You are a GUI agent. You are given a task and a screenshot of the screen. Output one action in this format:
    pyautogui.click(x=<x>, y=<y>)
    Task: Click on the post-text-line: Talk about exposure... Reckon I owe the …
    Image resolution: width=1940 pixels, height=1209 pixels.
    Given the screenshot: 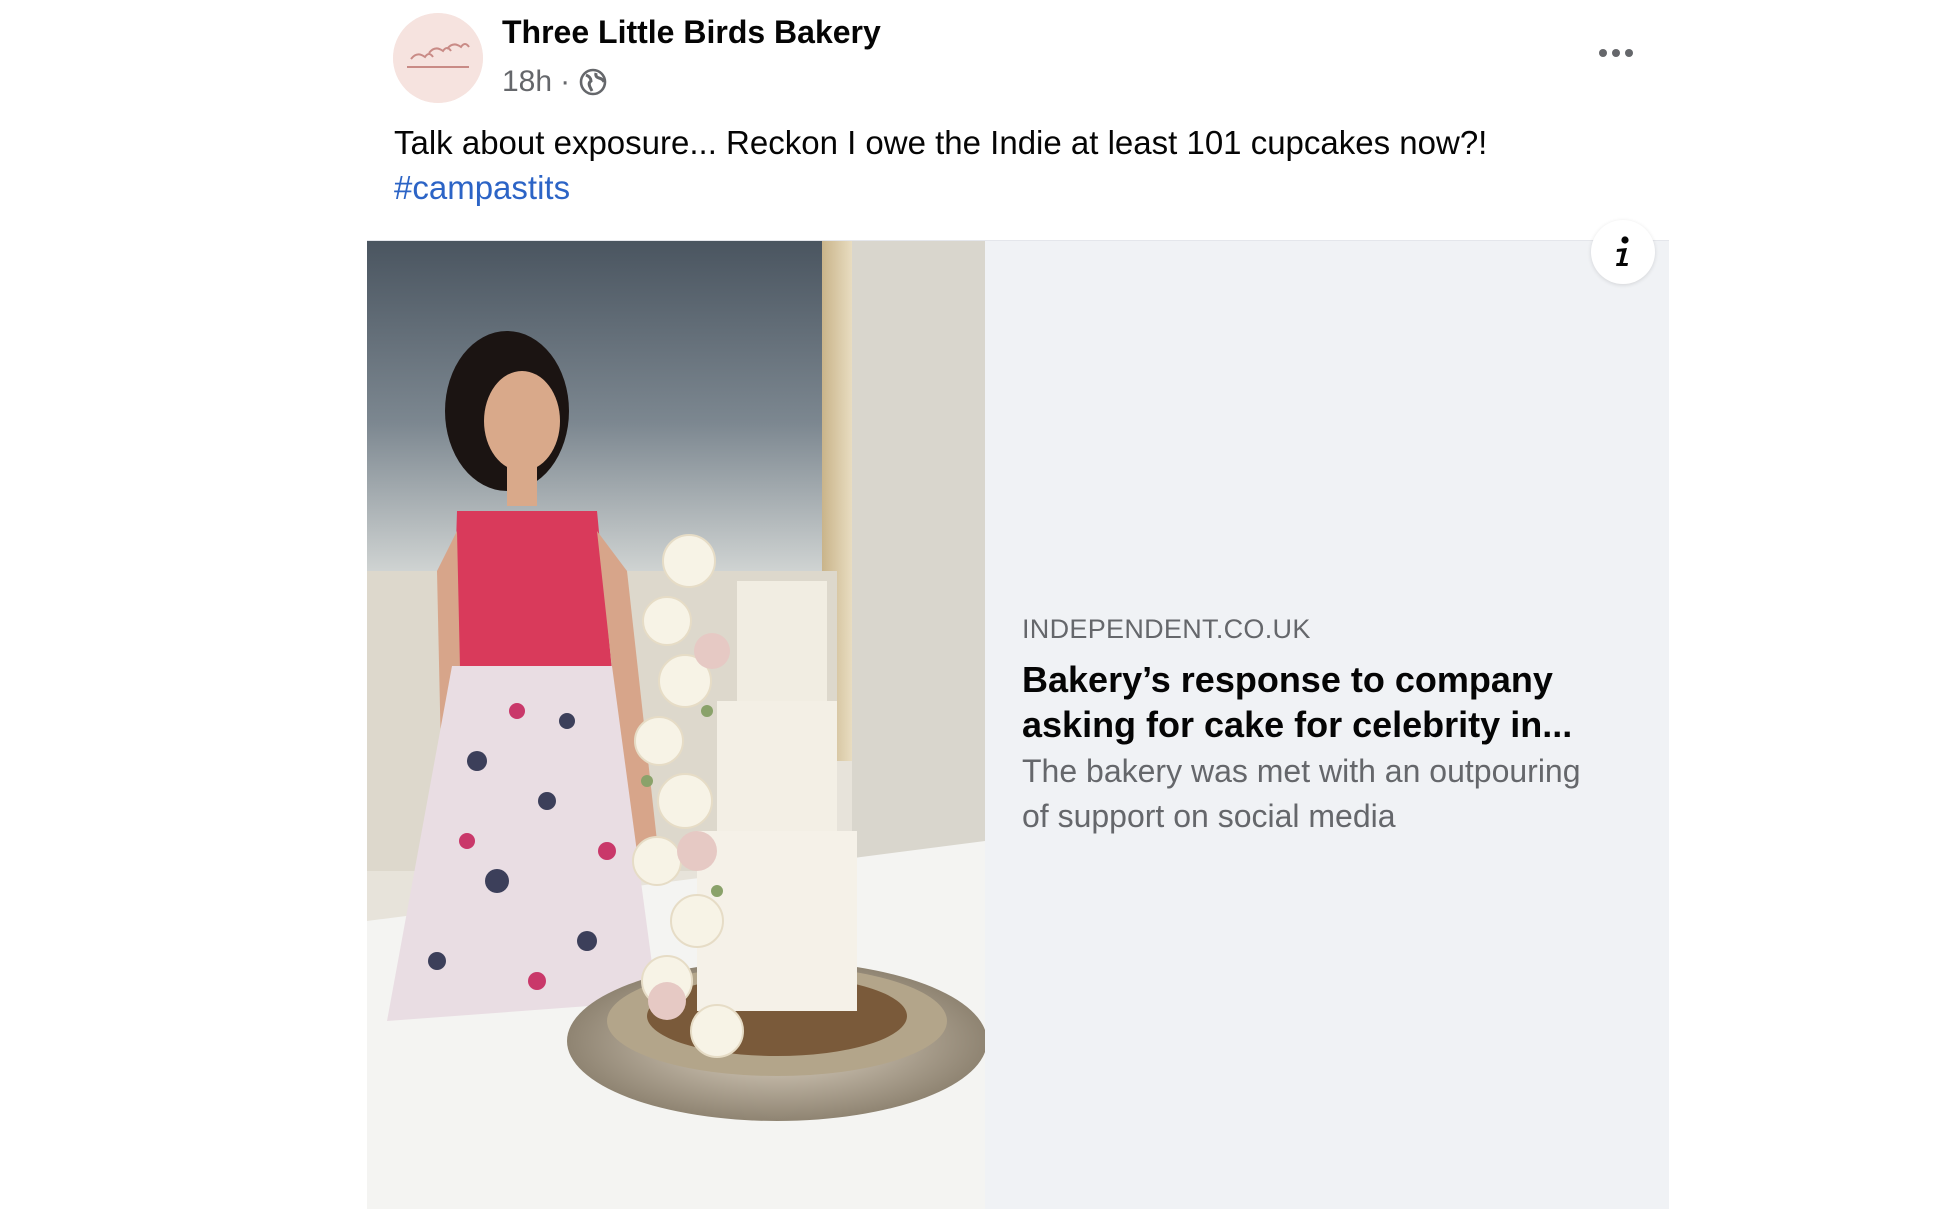 What is the action you would take?
    pyautogui.click(x=941, y=142)
    